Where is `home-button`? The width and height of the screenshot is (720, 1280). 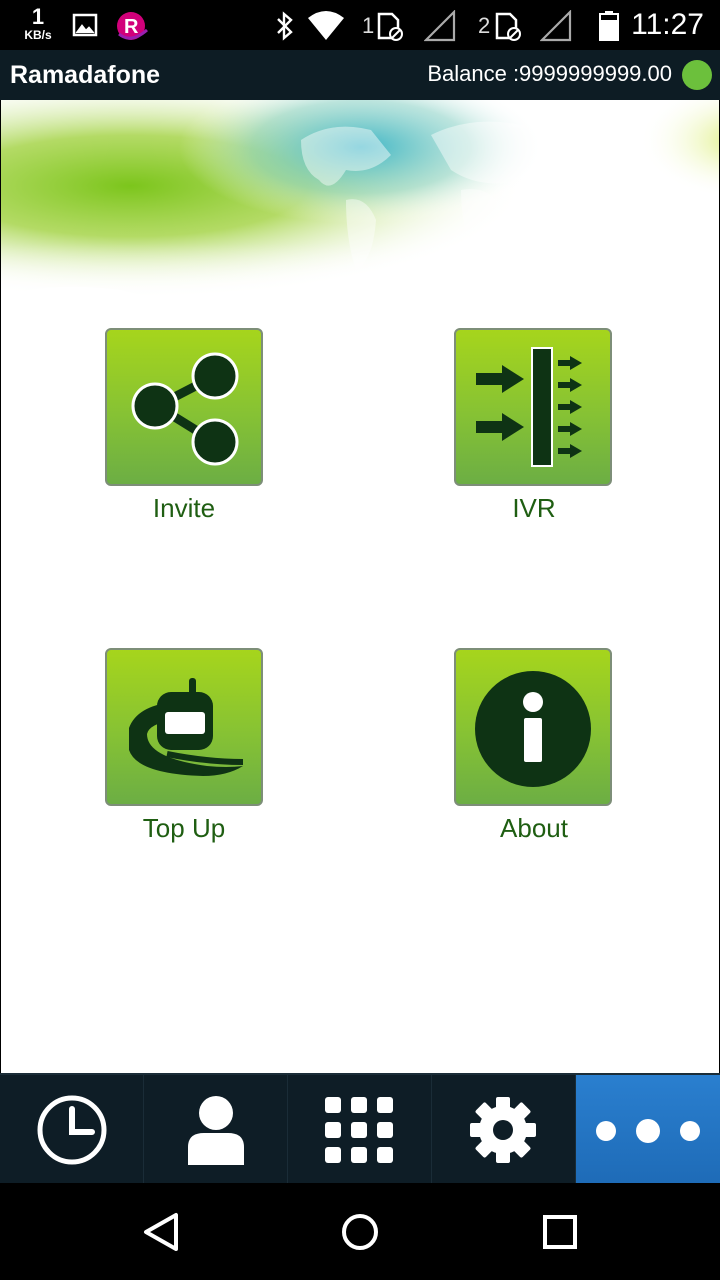
home-button is located at coordinates (360, 1231).